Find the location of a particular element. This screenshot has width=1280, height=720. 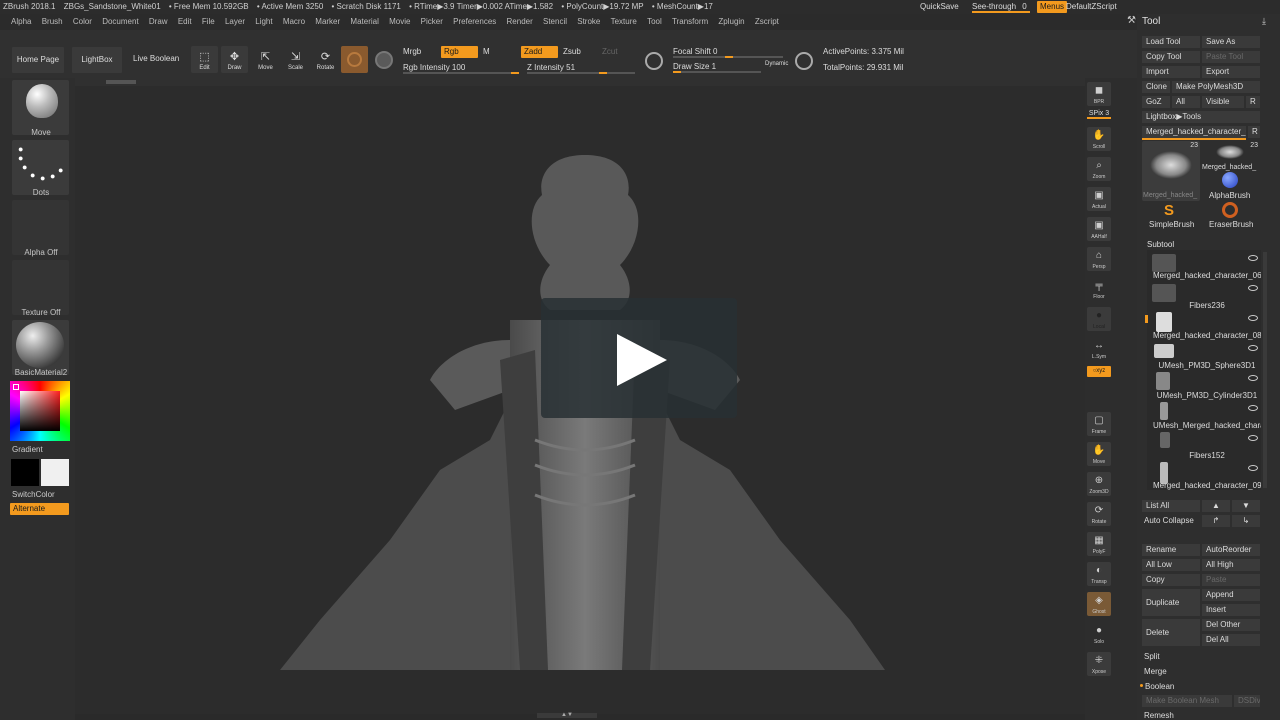

current-tool-r-button: R is located at coordinates (1254, 132).